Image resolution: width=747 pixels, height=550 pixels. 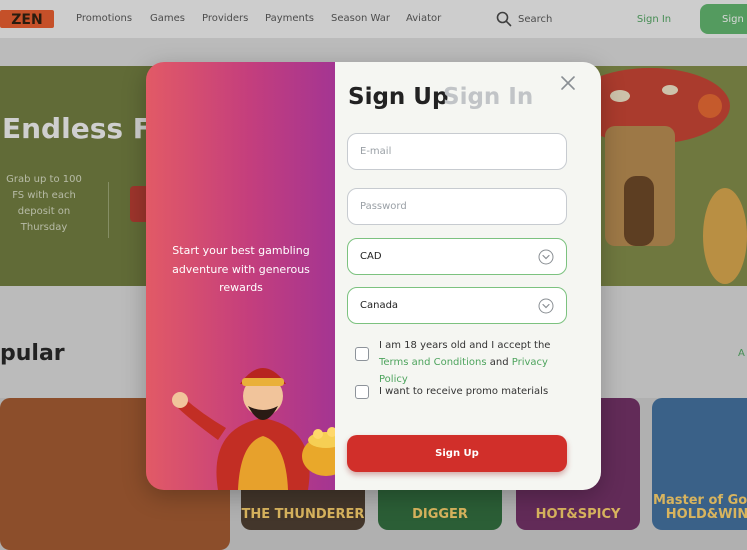 What do you see at coordinates (488, 97) in the screenshot?
I see `tab-sign-in: Sign In` at bounding box center [488, 97].